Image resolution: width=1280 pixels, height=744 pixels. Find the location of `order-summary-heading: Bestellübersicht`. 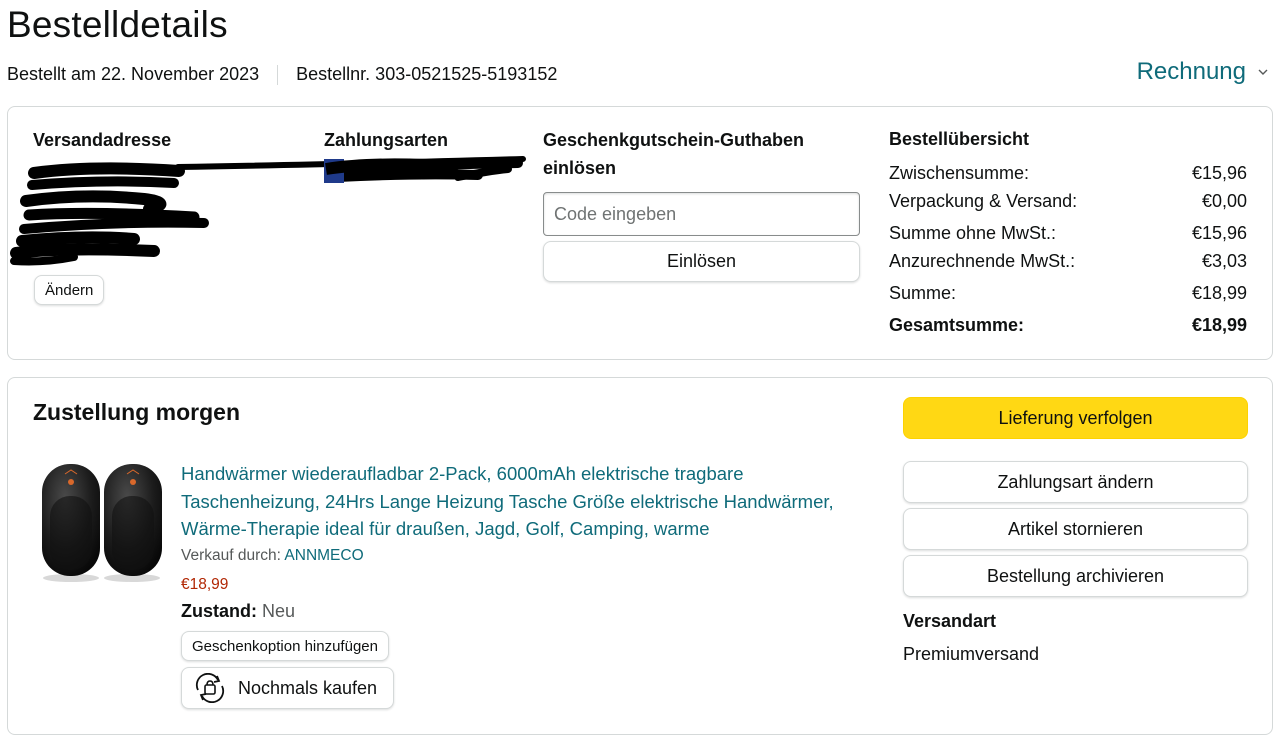

order-summary-heading: Bestellübersicht is located at coordinates (959, 139).